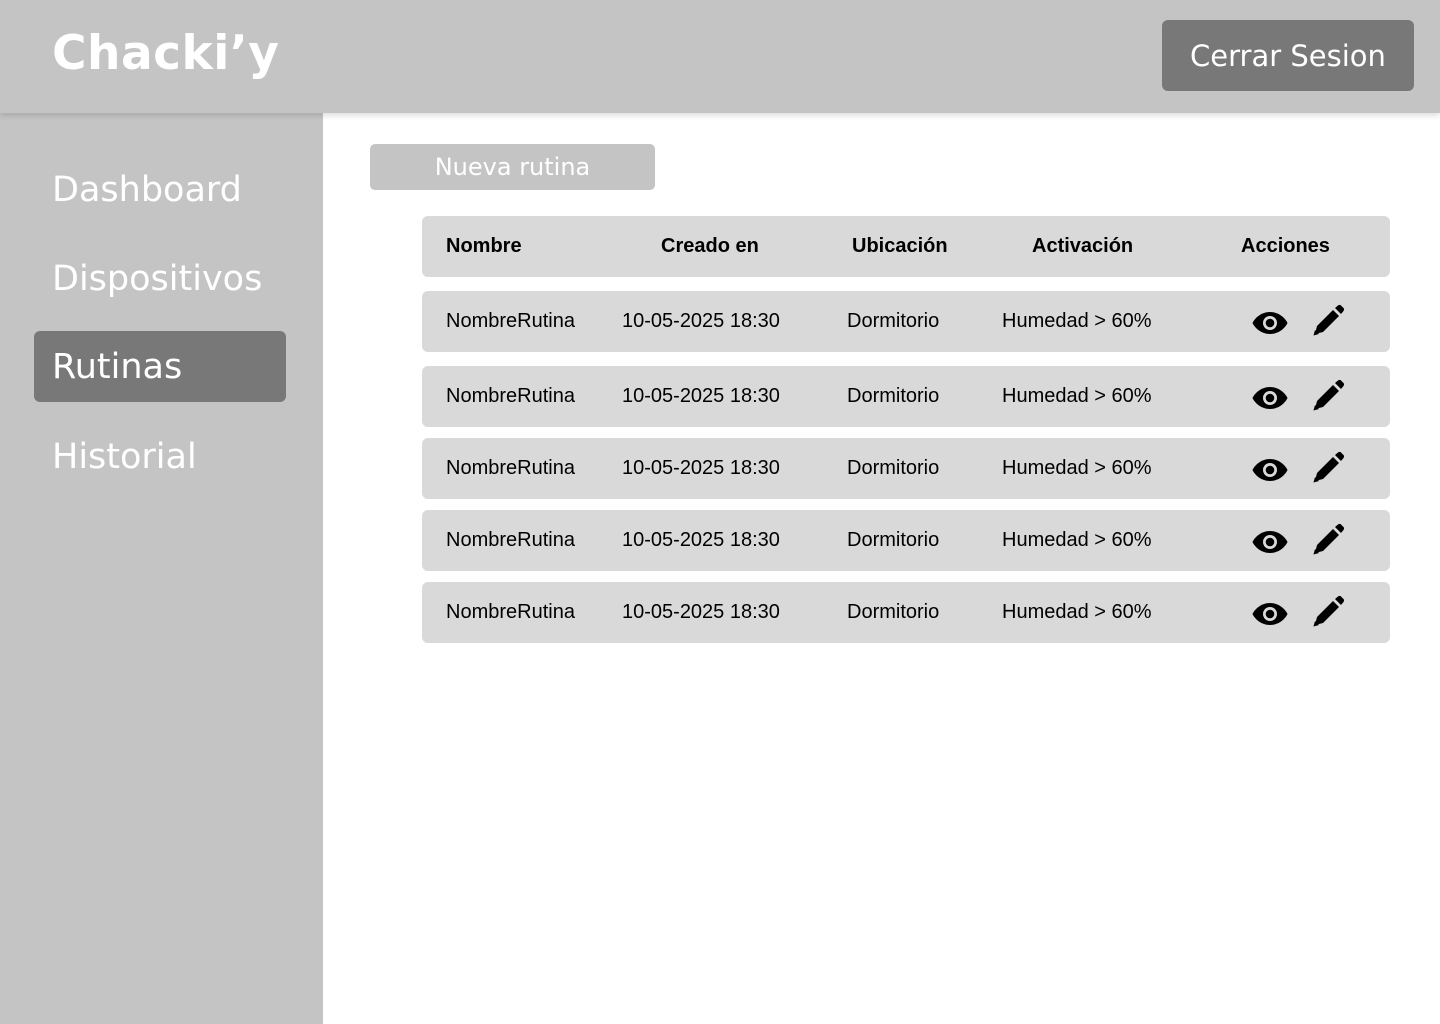 This screenshot has height=1024, width=1440. I want to click on column-header-name: Nombre, so click(484, 246).